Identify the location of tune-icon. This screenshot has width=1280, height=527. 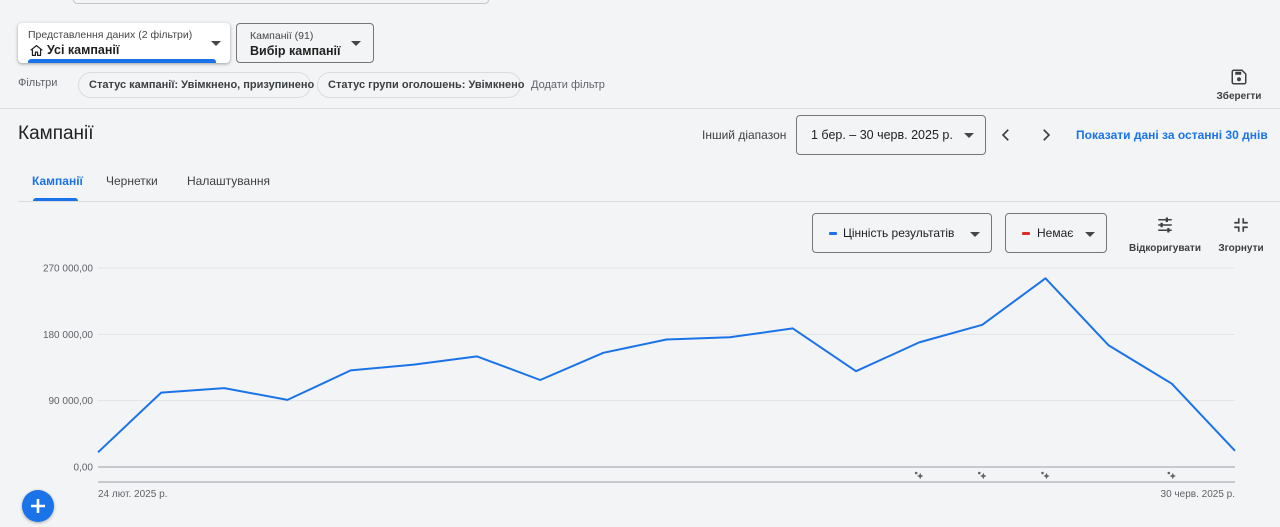
(1165, 225).